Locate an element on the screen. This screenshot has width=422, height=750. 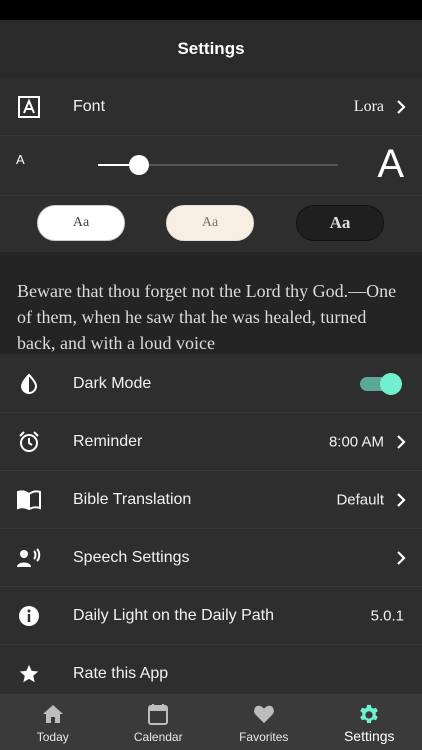
theme-row: Aa Aa Aa is located at coordinates (211, 224).